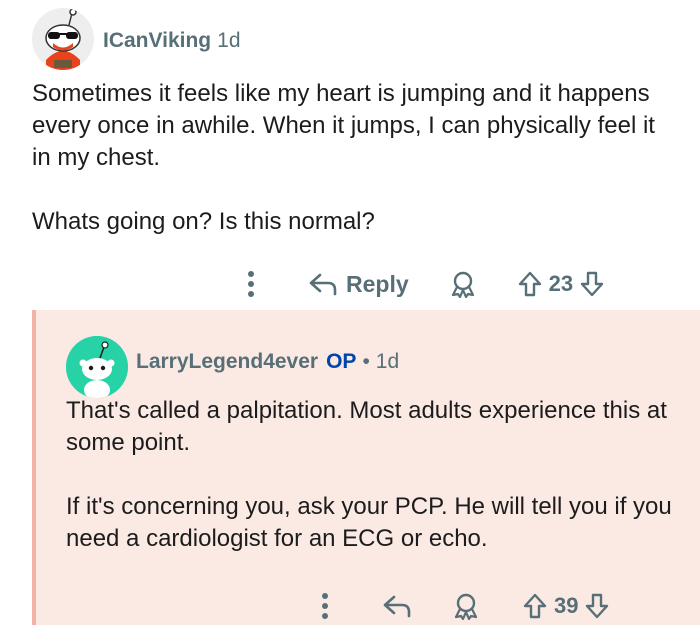 The width and height of the screenshot is (700, 628). What do you see at coordinates (341, 361) in the screenshot?
I see `op-badge: OP` at bounding box center [341, 361].